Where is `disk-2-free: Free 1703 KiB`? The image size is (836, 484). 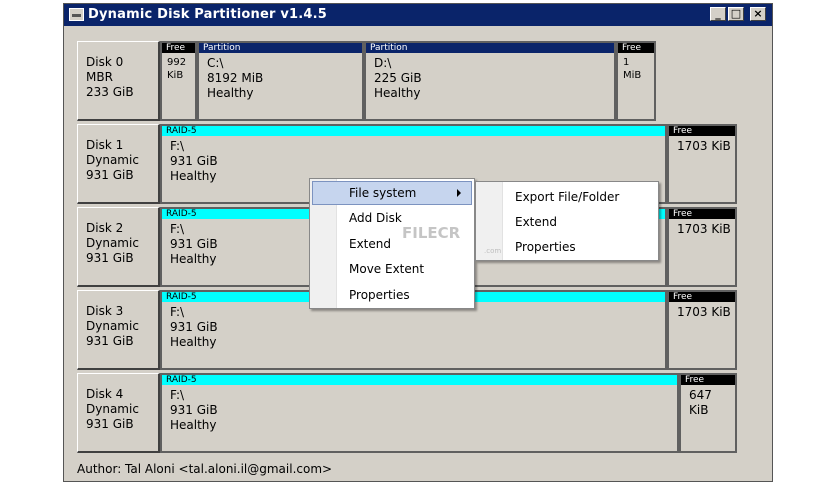
disk-2-free: Free 1703 KiB is located at coordinates (702, 247).